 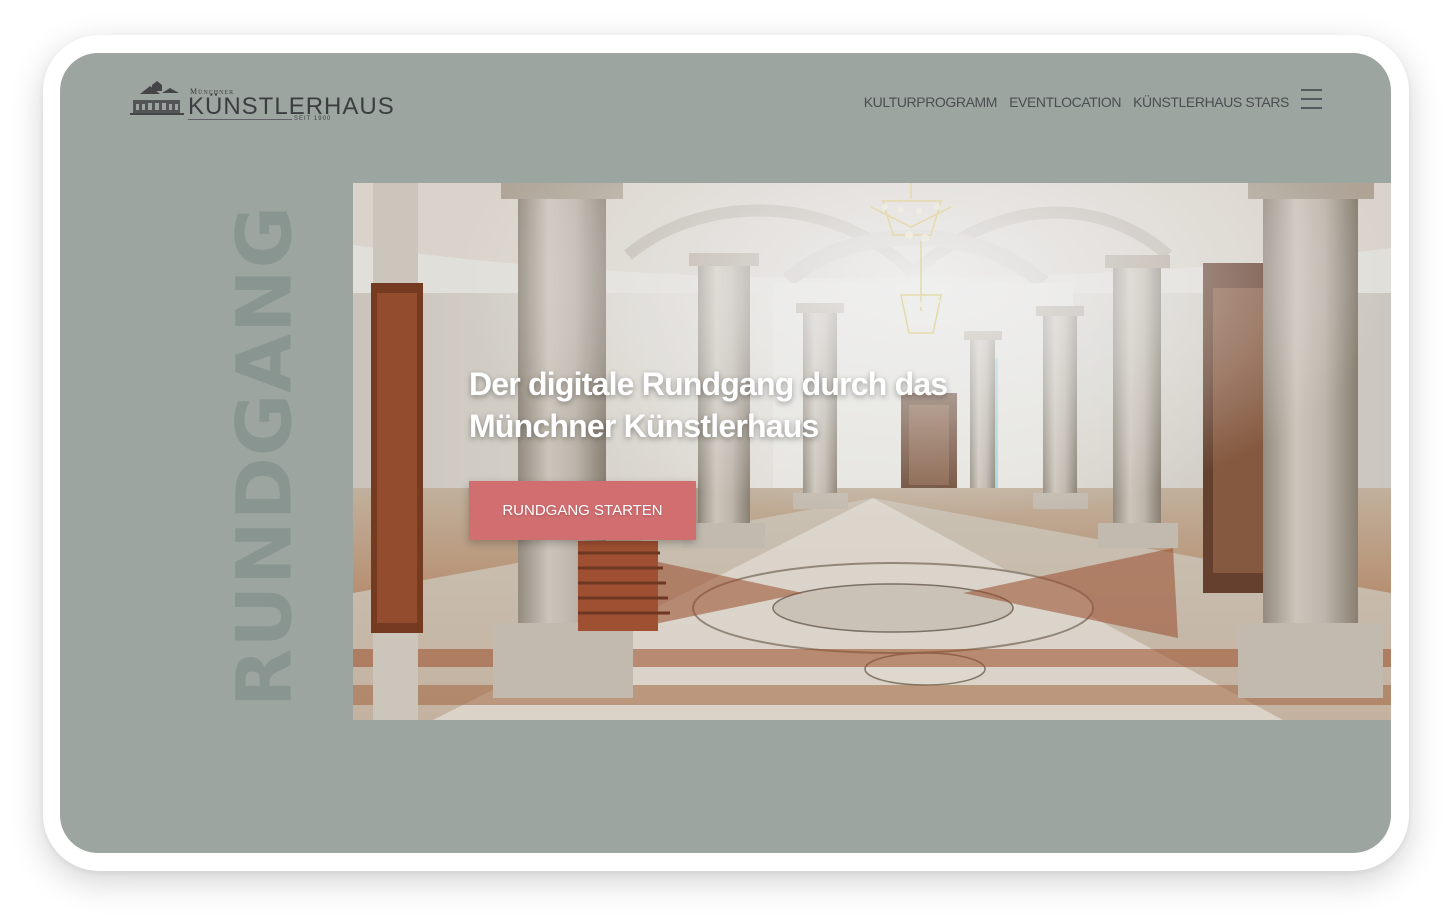 I want to click on nav-kulturprogramm: KULTURPROGRAMM, so click(x=931, y=102).